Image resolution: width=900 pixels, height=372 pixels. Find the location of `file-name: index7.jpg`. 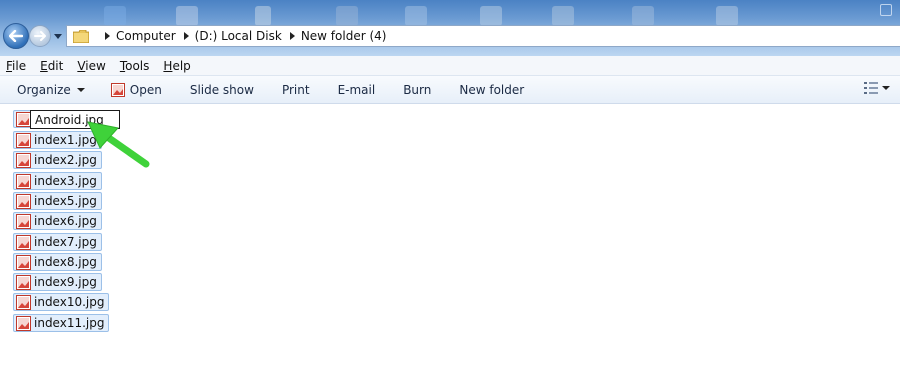

file-name: index7.jpg is located at coordinates (65, 242).